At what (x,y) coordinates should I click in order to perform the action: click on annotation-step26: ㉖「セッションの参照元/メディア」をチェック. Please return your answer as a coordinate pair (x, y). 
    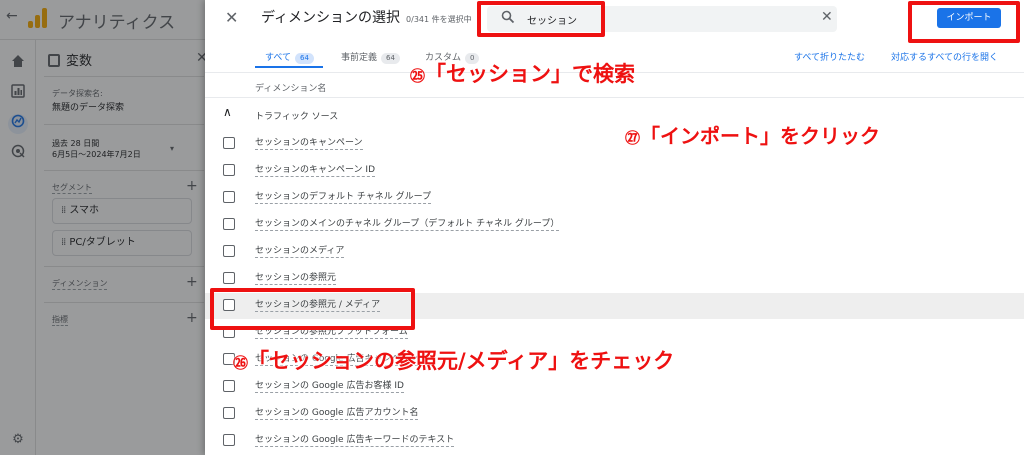
    Looking at the image, I should click on (454, 361).